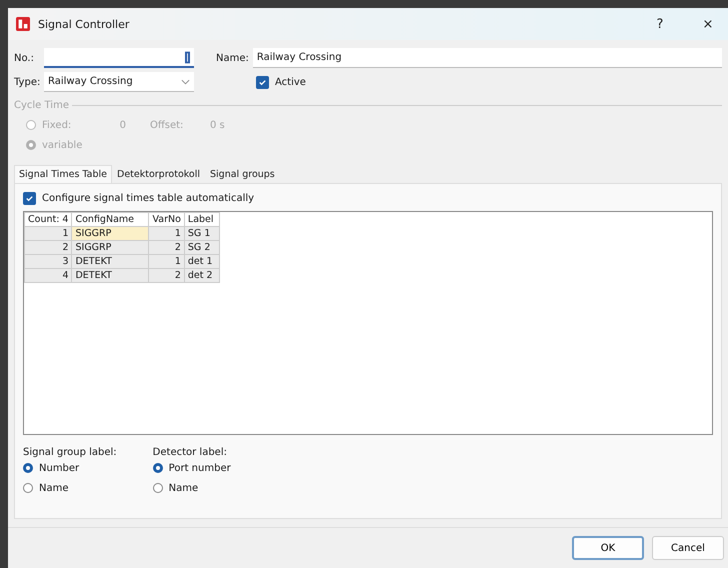 Image resolution: width=728 pixels, height=568 pixels. Describe the element at coordinates (190, 452) in the screenshot. I see `group-title: Detector label:` at that location.